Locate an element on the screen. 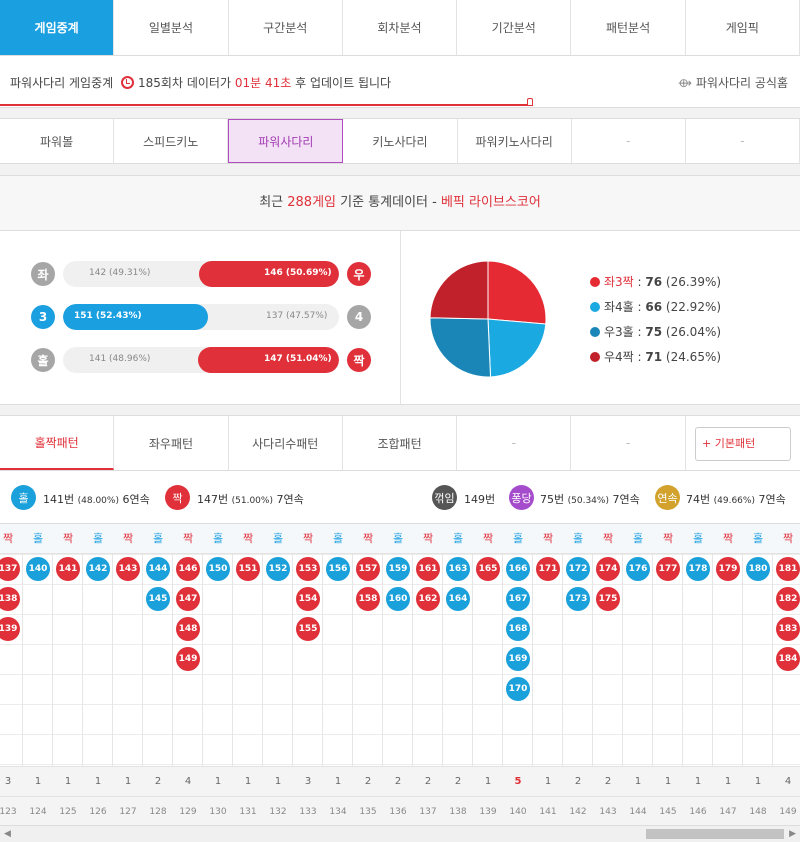 Image resolution: width=800 pixels, height=842 pixels. odd-icon: 홀 is located at coordinates (43, 360).